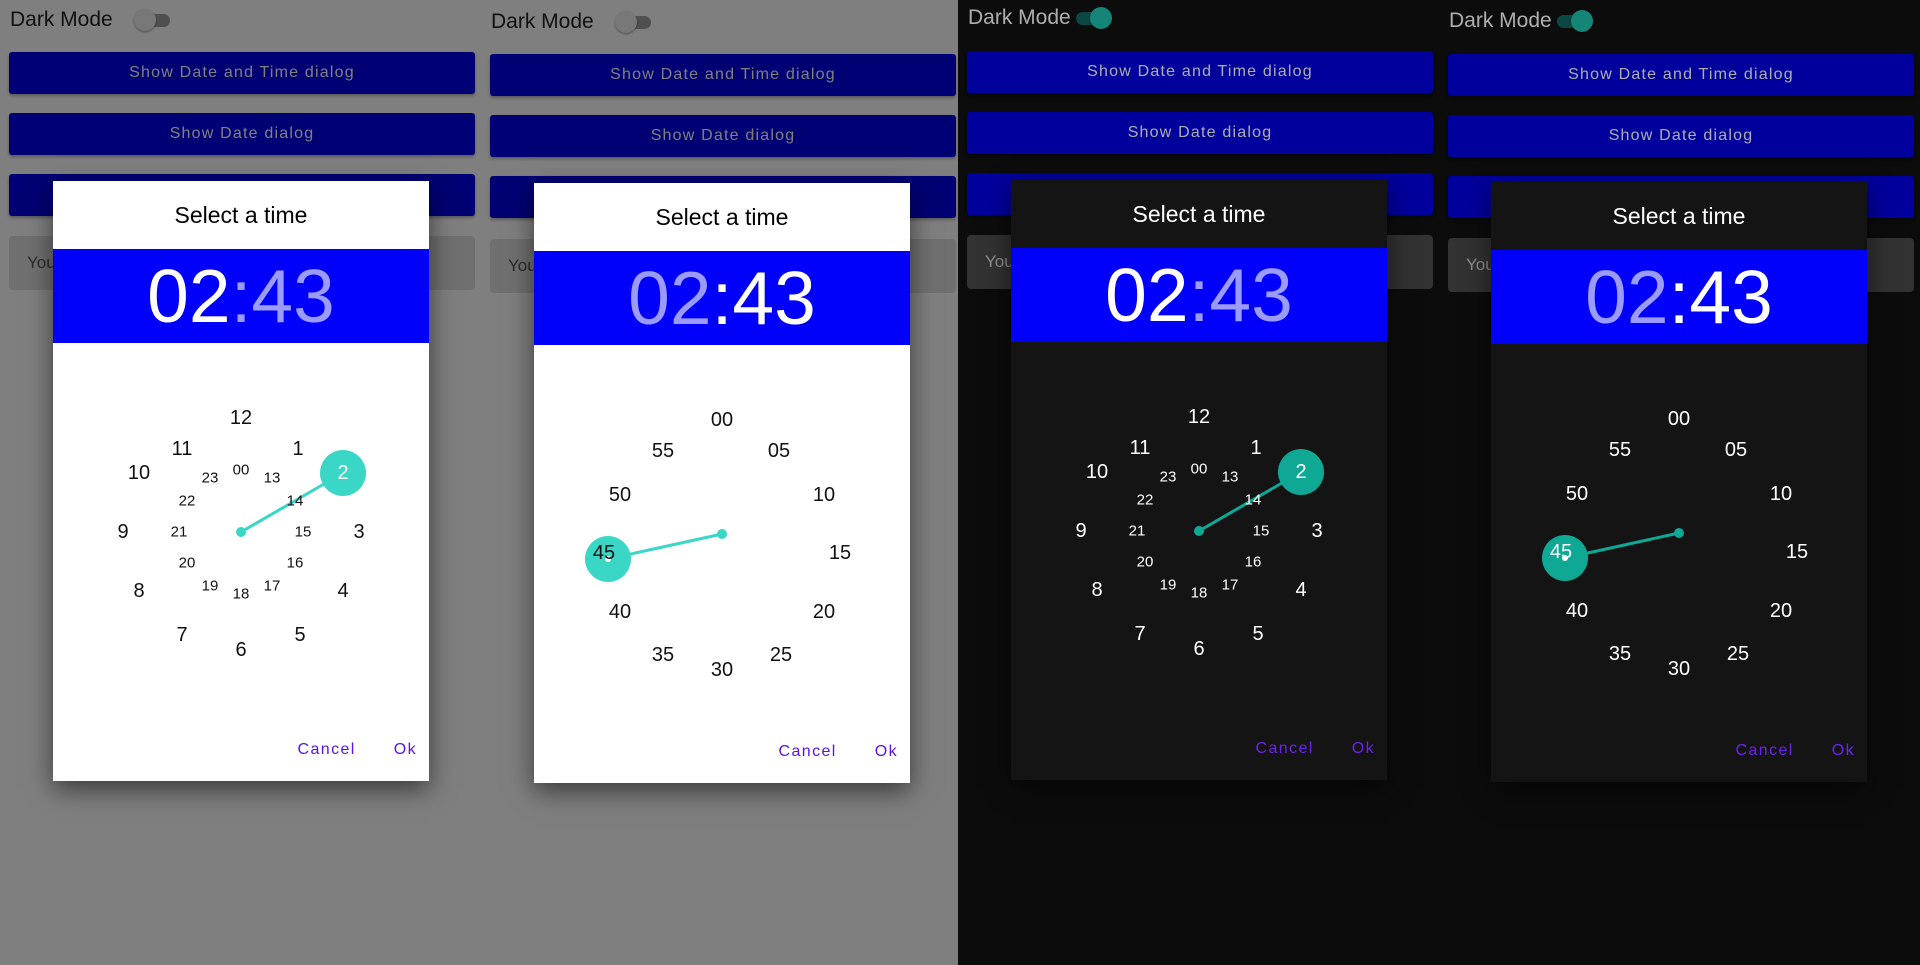 This screenshot has height=965, width=1920. What do you see at coordinates (722, 298) in the screenshot?
I see `time-header: 02:43` at bounding box center [722, 298].